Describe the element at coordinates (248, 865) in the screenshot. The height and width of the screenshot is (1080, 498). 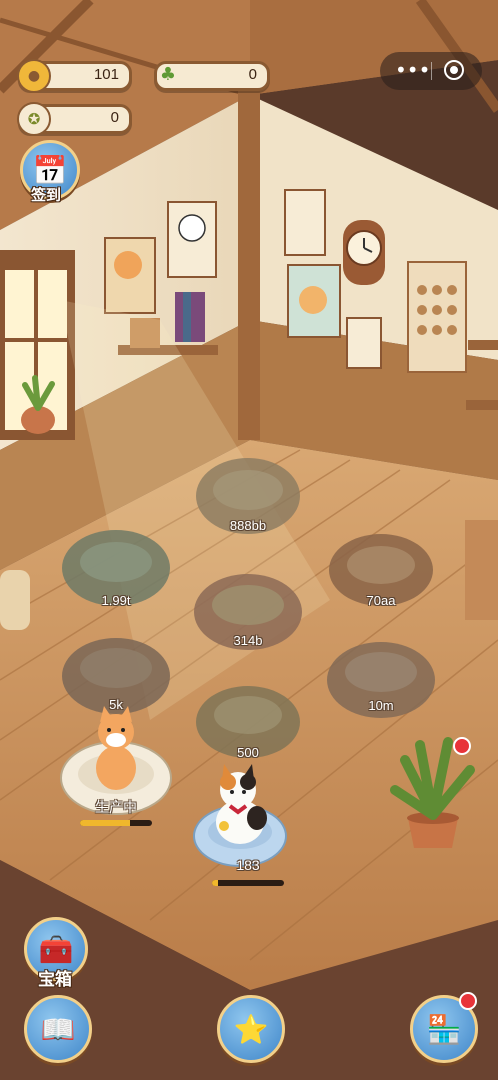
I see `cat-status-label: 183` at that location.